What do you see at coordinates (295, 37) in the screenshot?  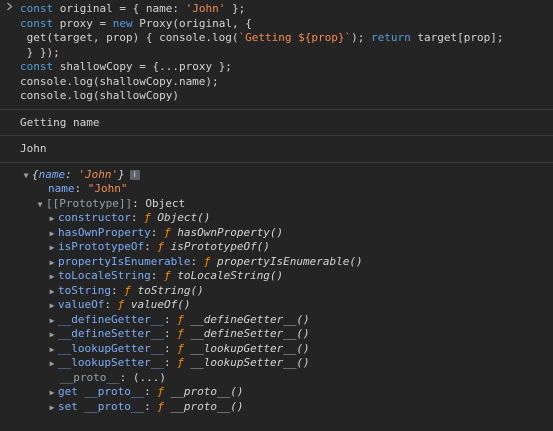 I see `code-string: `Getting ${prop}`` at bounding box center [295, 37].